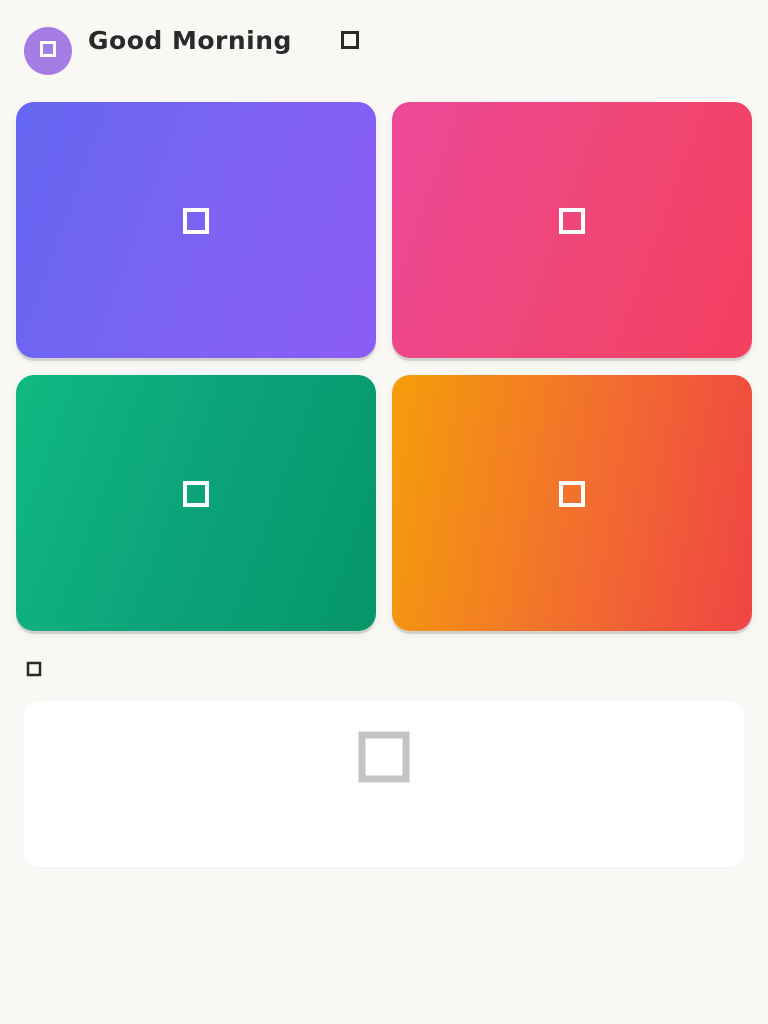 The image size is (768, 1024). What do you see at coordinates (350, 40) in the screenshot?
I see `sun-icon` at bounding box center [350, 40].